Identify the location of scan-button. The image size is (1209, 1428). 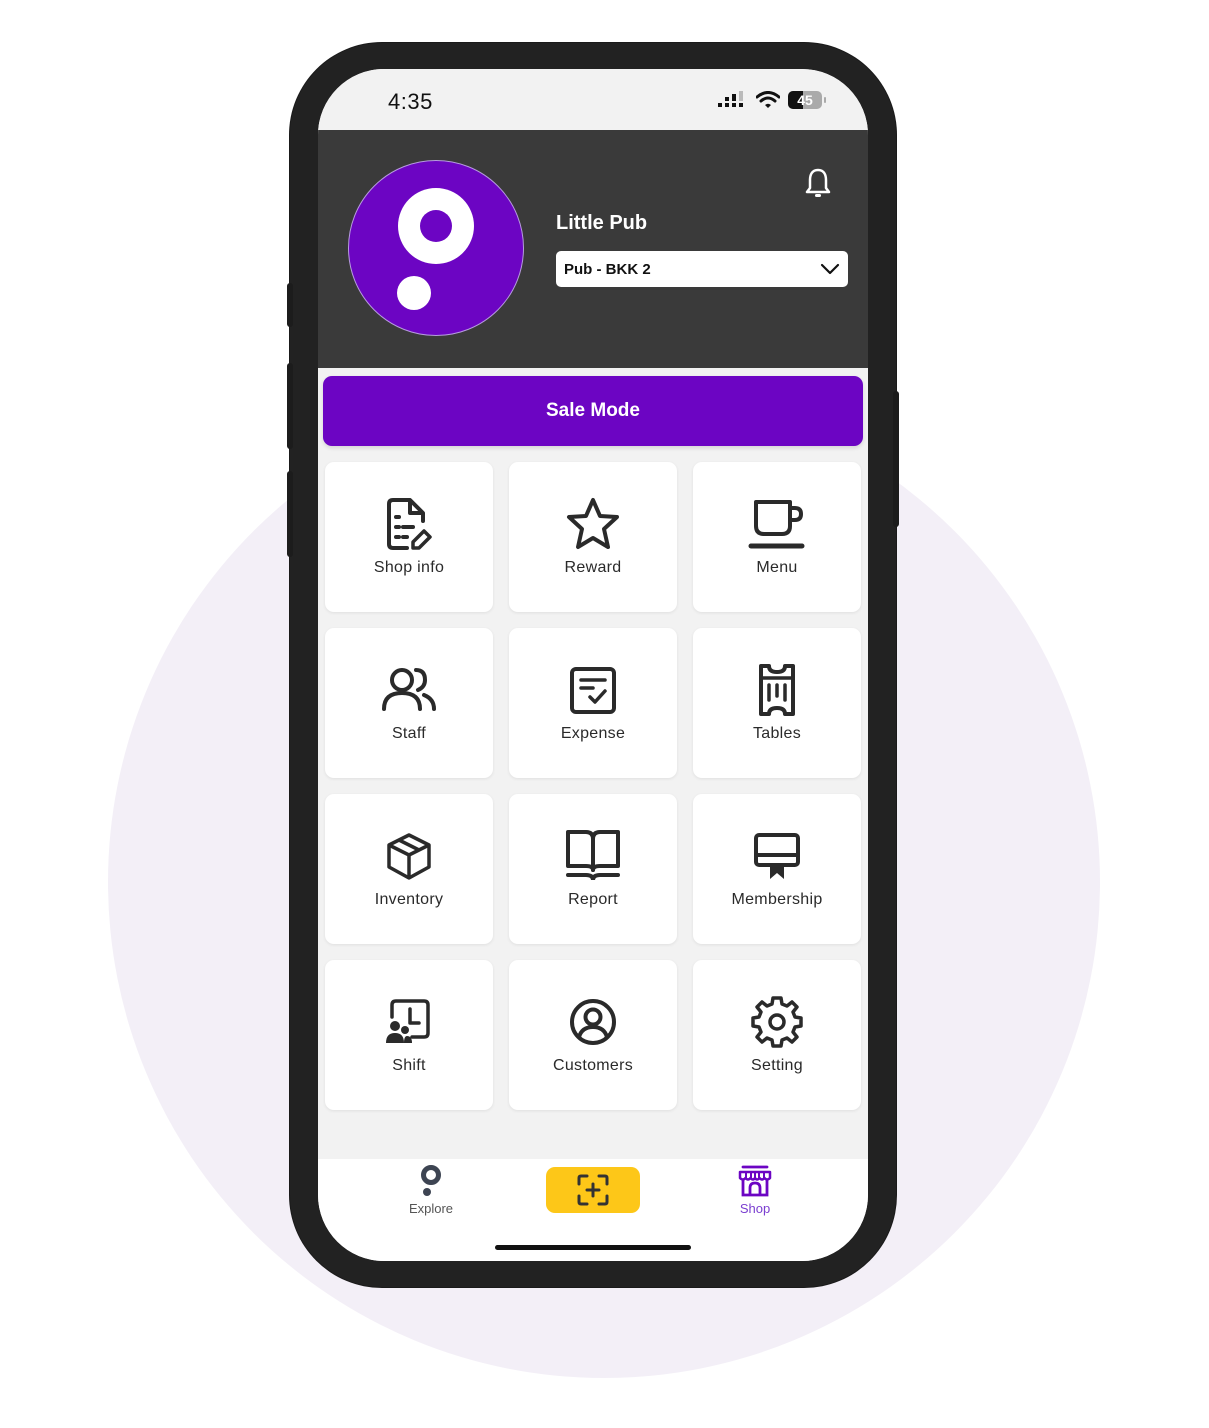
(593, 1190).